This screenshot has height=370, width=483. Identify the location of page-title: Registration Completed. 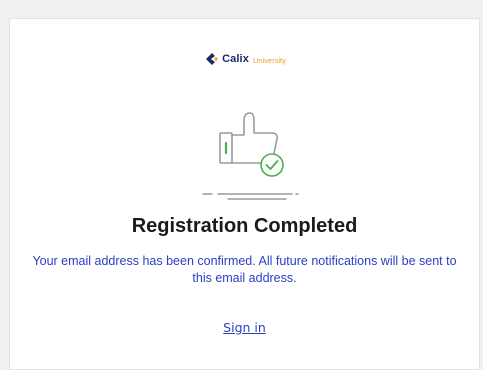
(244, 226).